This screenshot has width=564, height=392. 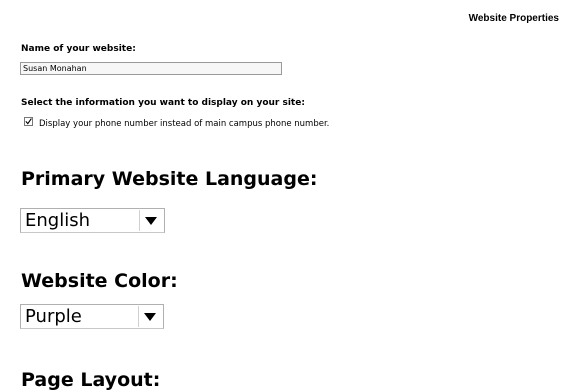 I want to click on language-heading: Primary Website Language:, so click(x=169, y=179).